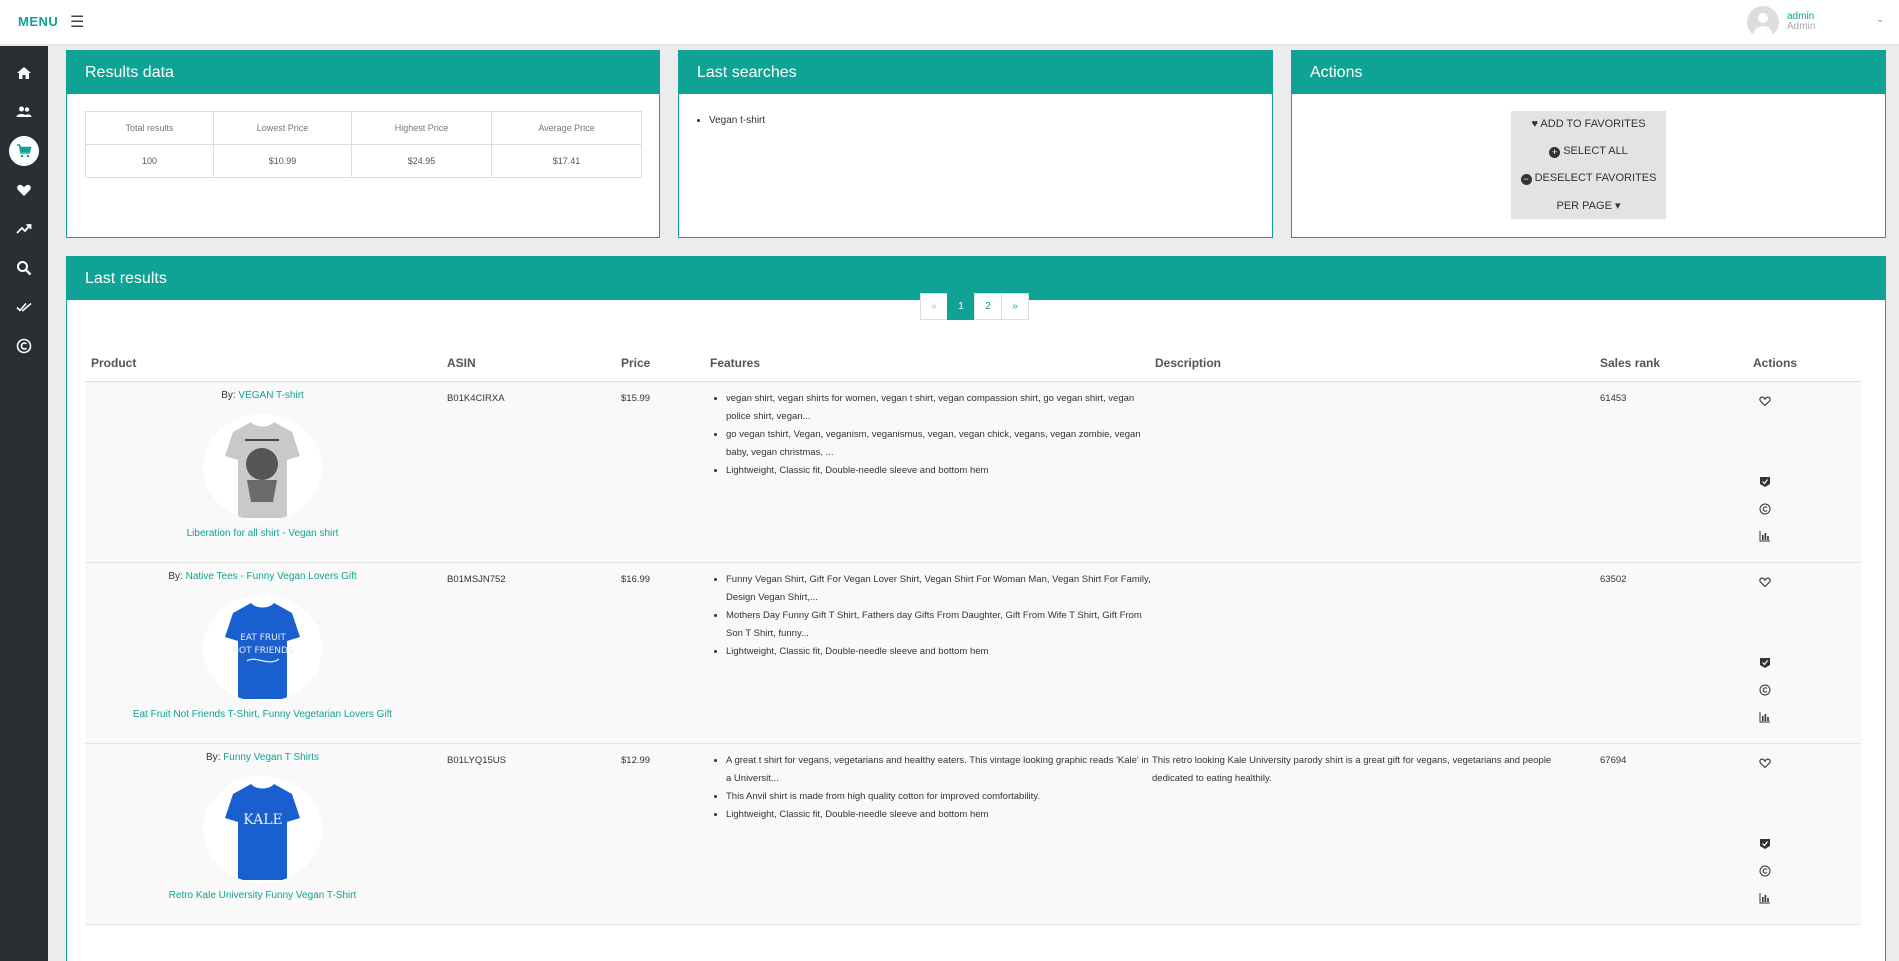 Image resolution: width=1899 pixels, height=961 pixels. I want to click on column-header-features: Features, so click(735, 363).